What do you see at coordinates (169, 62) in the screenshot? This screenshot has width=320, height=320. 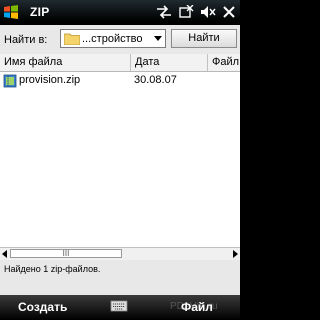 I see `column-header-date: Дата` at bounding box center [169, 62].